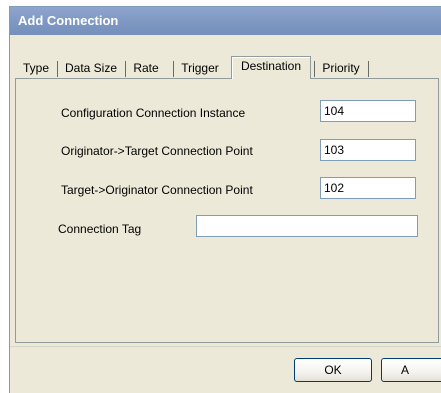 The width and height of the screenshot is (441, 393). I want to click on tab-trigger: Trigger, so click(200, 68).